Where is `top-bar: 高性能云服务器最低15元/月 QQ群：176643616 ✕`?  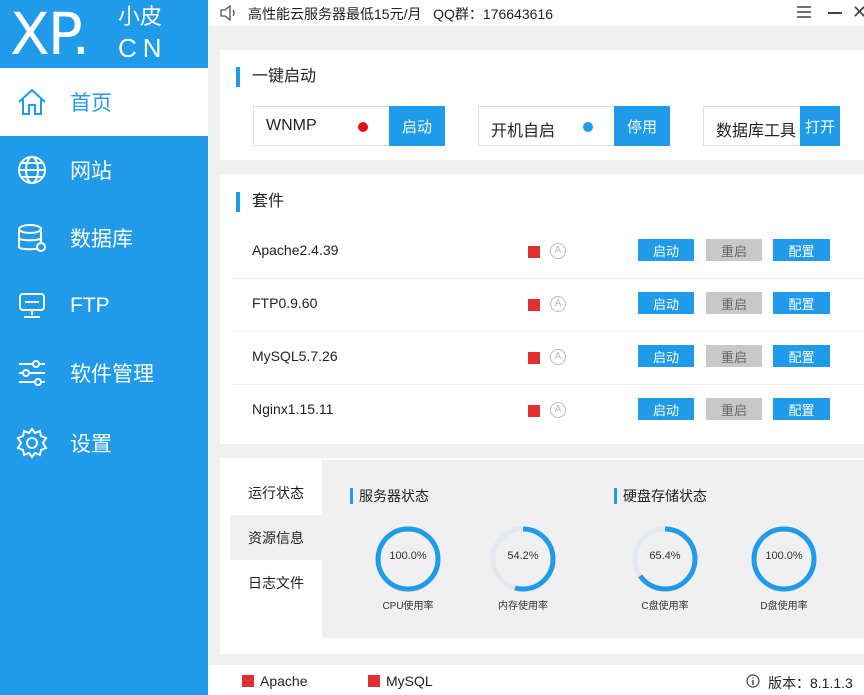
top-bar: 高性能云服务器最低15元/月 QQ群：176643616 ✕ is located at coordinates (536, 13).